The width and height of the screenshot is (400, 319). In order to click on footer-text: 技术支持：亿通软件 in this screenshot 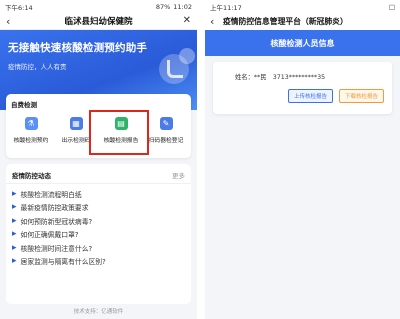, I will do `click(98, 312)`.